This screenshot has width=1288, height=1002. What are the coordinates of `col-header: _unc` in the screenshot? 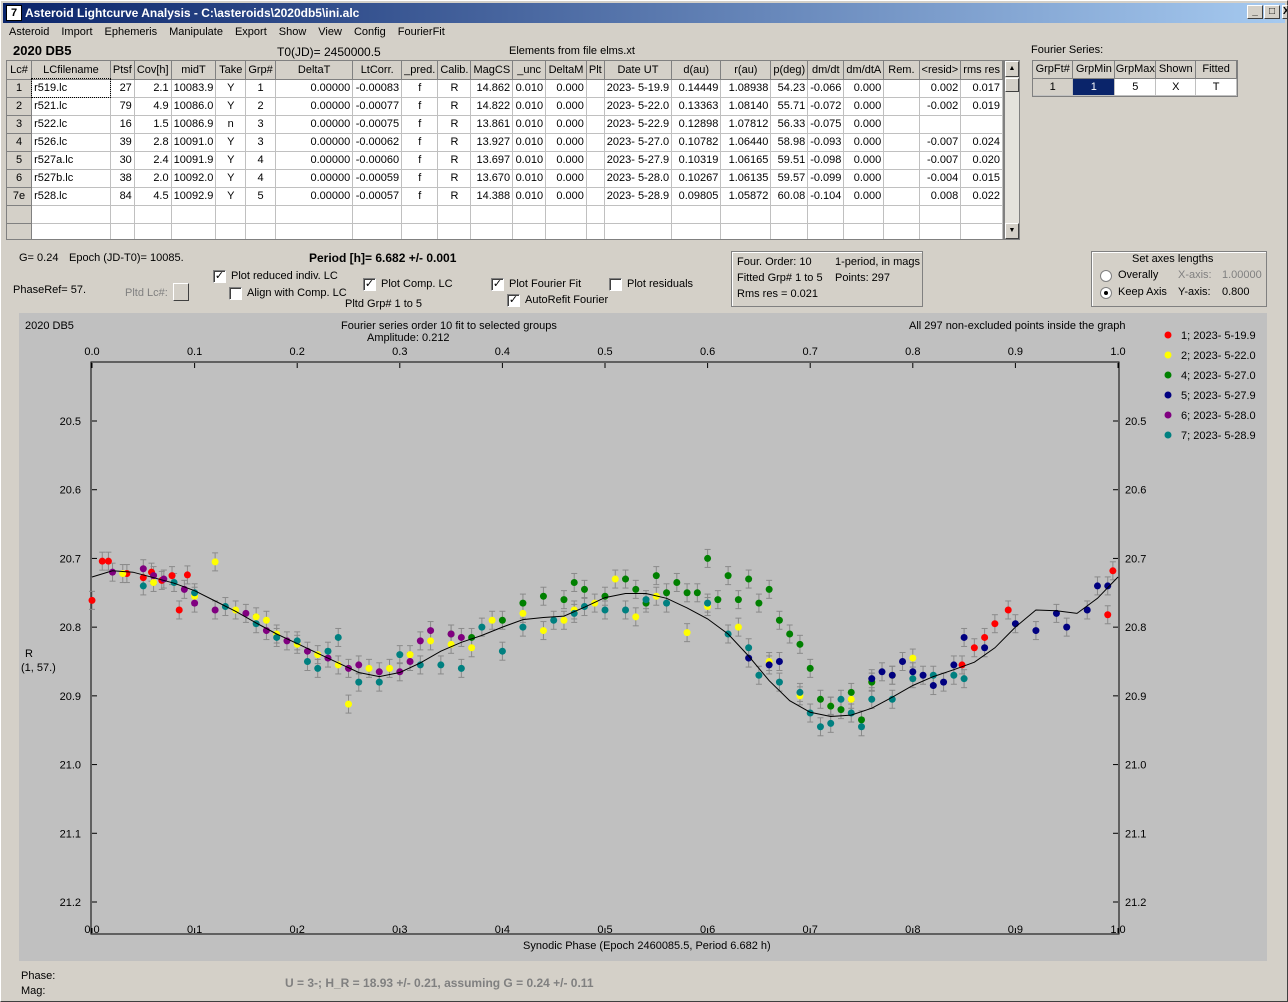 It's located at (529, 70).